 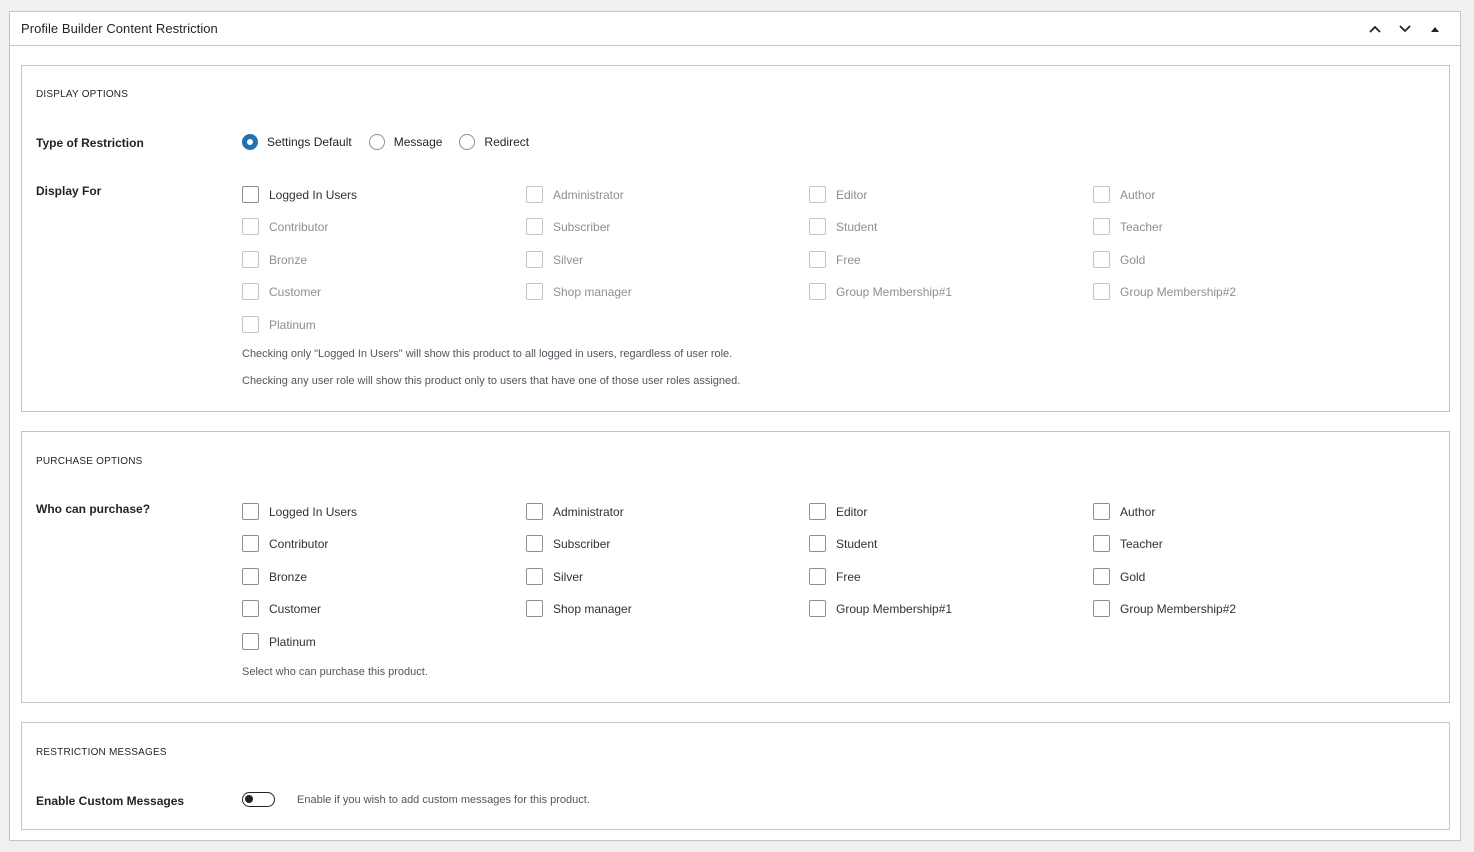 What do you see at coordinates (82, 94) in the screenshot?
I see `section-title-display-options: DISPLAY OPTIONS` at bounding box center [82, 94].